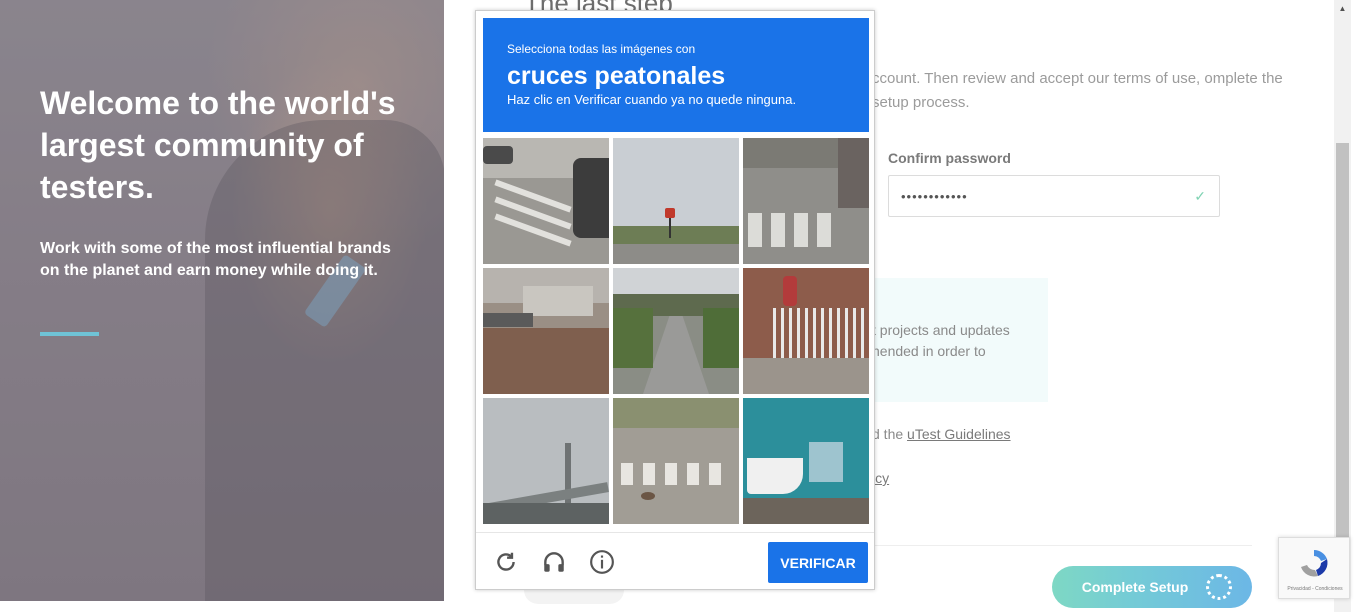  What do you see at coordinates (949, 158) in the screenshot?
I see `confirm-password-label: Confirm password` at bounding box center [949, 158].